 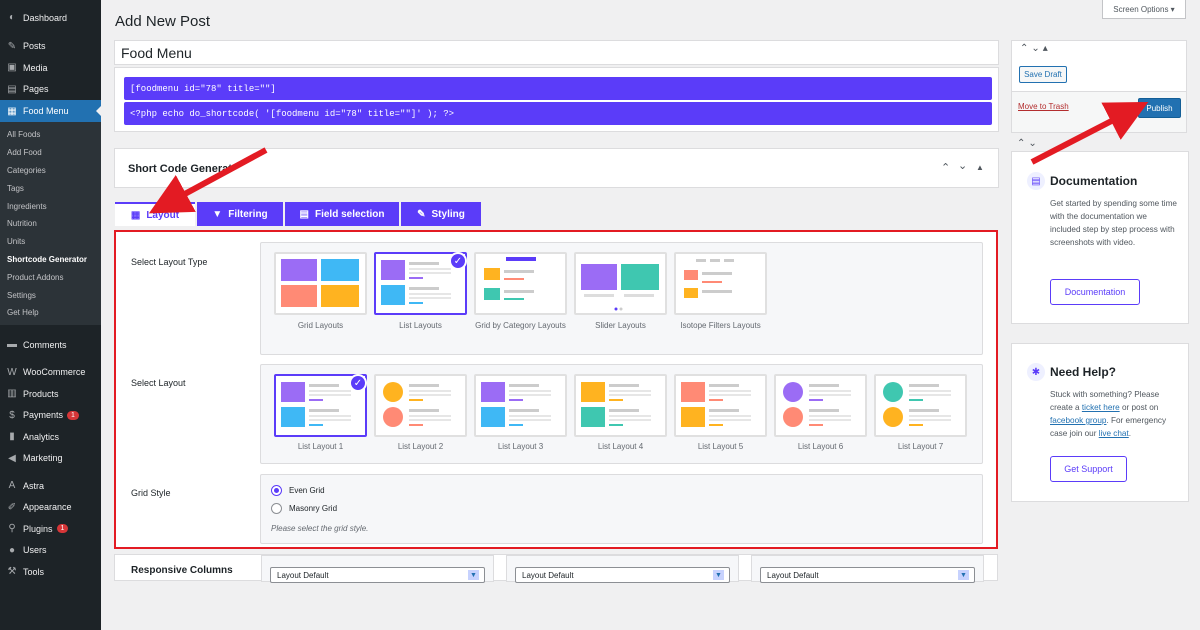 I want to click on select-value: Layout Default, so click(x=793, y=575).